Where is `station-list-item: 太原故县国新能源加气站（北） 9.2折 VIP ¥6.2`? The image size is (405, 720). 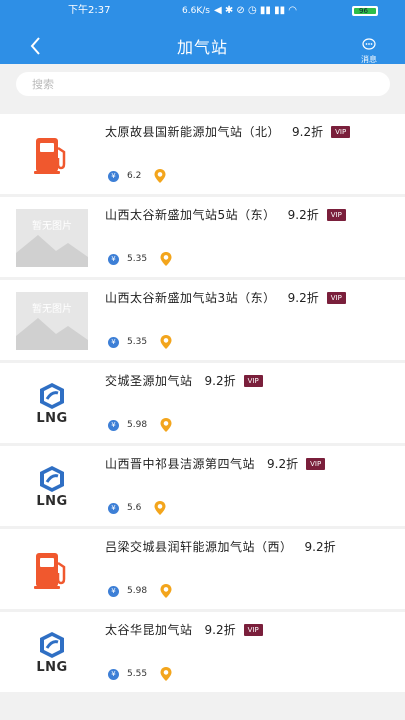 station-list-item: 太原故县国新能源加气站（北） 9.2折 VIP ¥6.2 is located at coordinates (202, 154).